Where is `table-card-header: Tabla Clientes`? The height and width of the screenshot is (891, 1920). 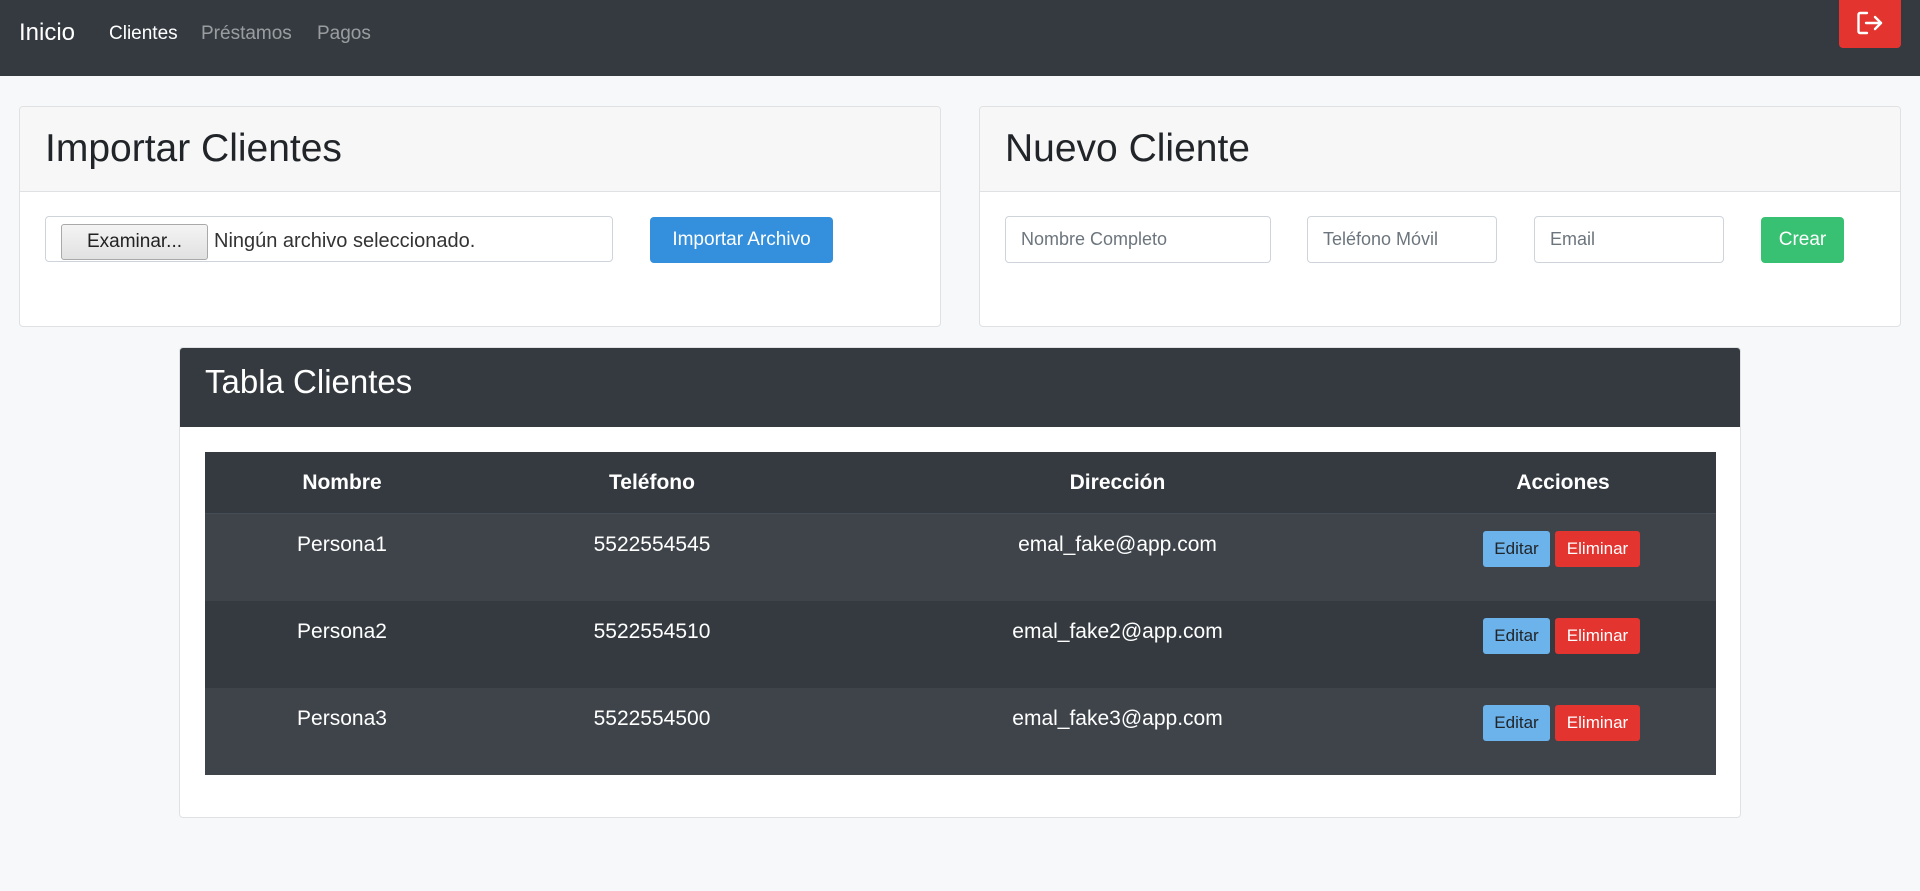 table-card-header: Tabla Clientes is located at coordinates (960, 387).